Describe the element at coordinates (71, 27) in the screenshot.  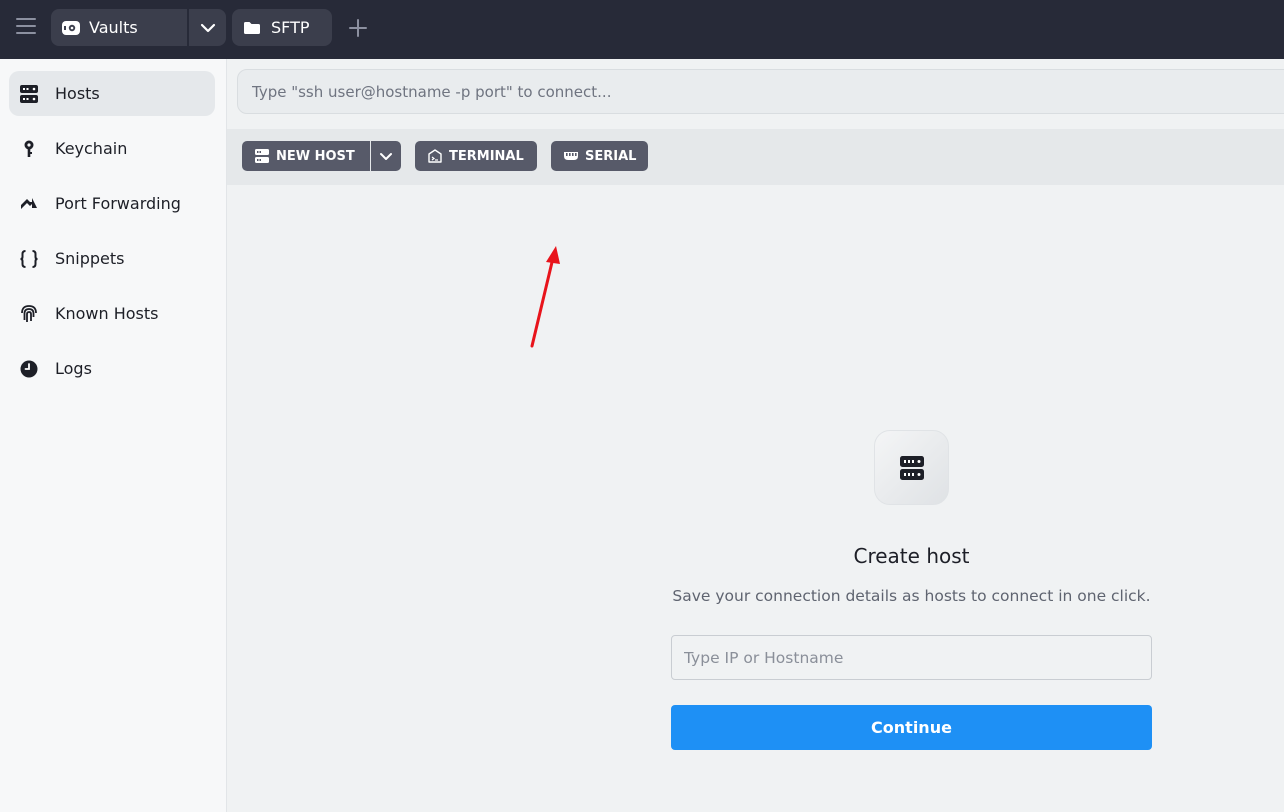
I see `vault-icon` at that location.